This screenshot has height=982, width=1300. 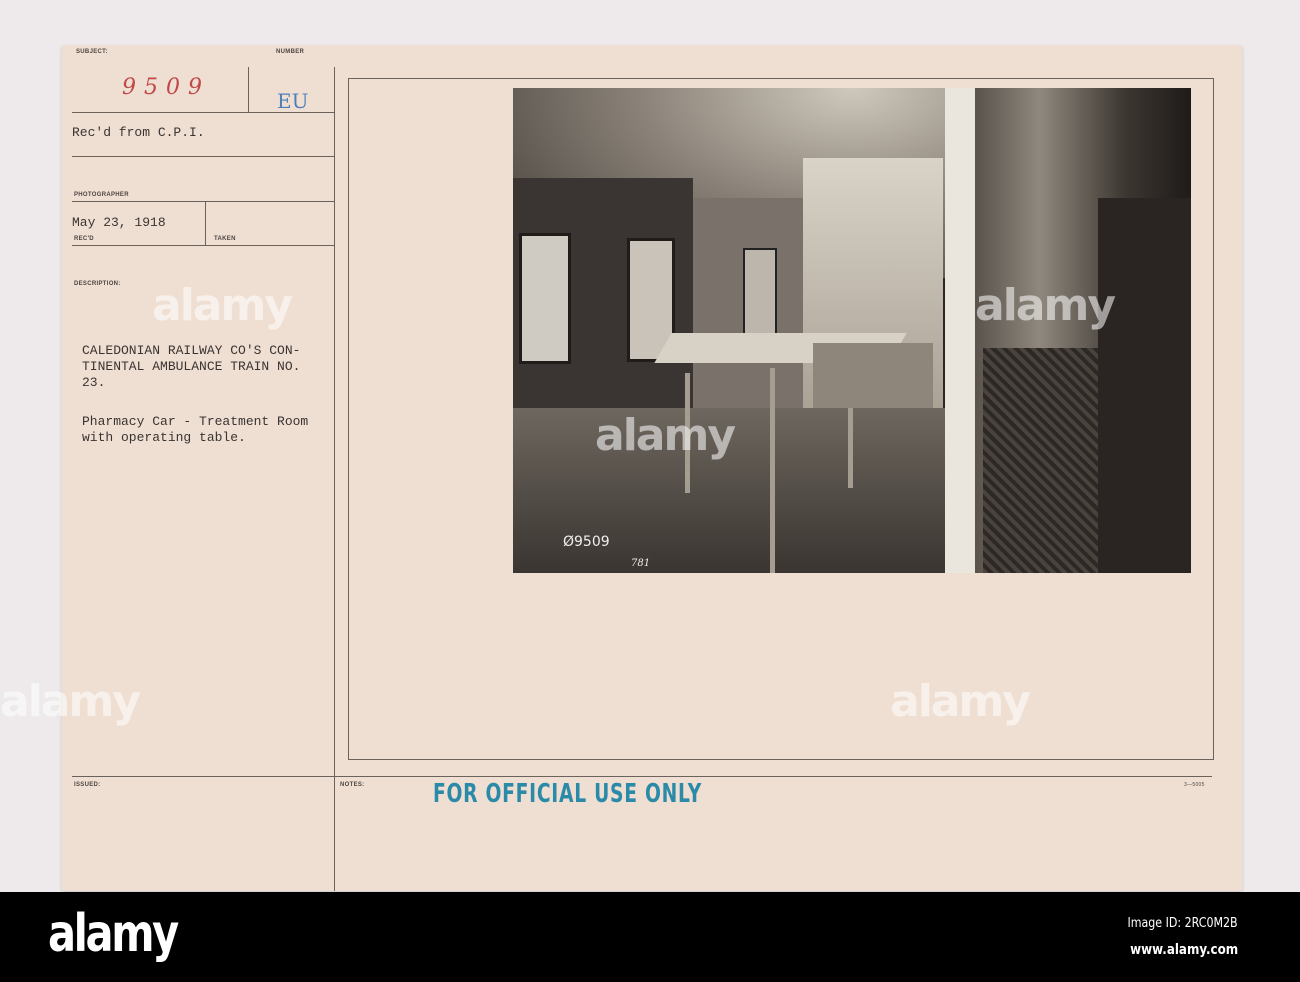 What do you see at coordinates (92, 52) in the screenshot?
I see `subject-label: SUBJECT:` at bounding box center [92, 52].